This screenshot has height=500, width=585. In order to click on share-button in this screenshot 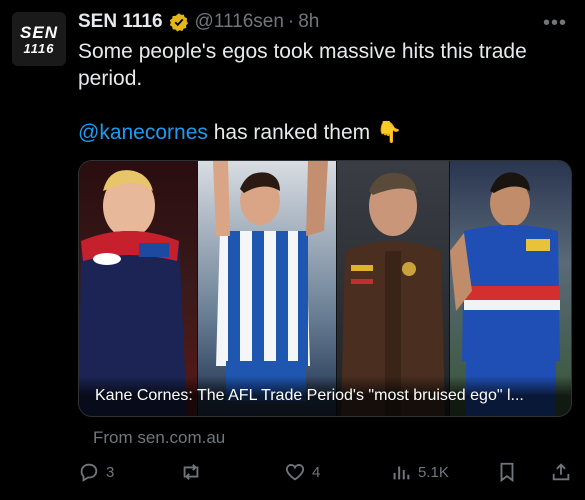, I will do `click(561, 472)`.